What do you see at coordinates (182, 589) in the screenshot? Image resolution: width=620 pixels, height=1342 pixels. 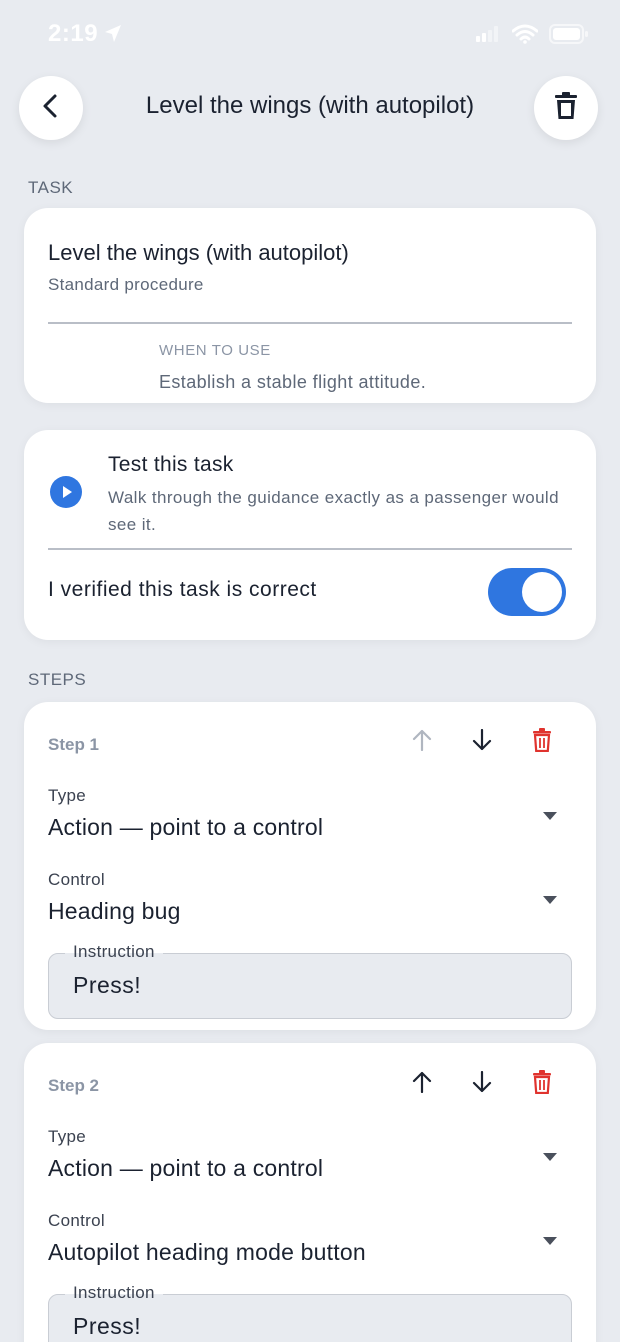 I see `verified-label: I verified this task is correct` at bounding box center [182, 589].